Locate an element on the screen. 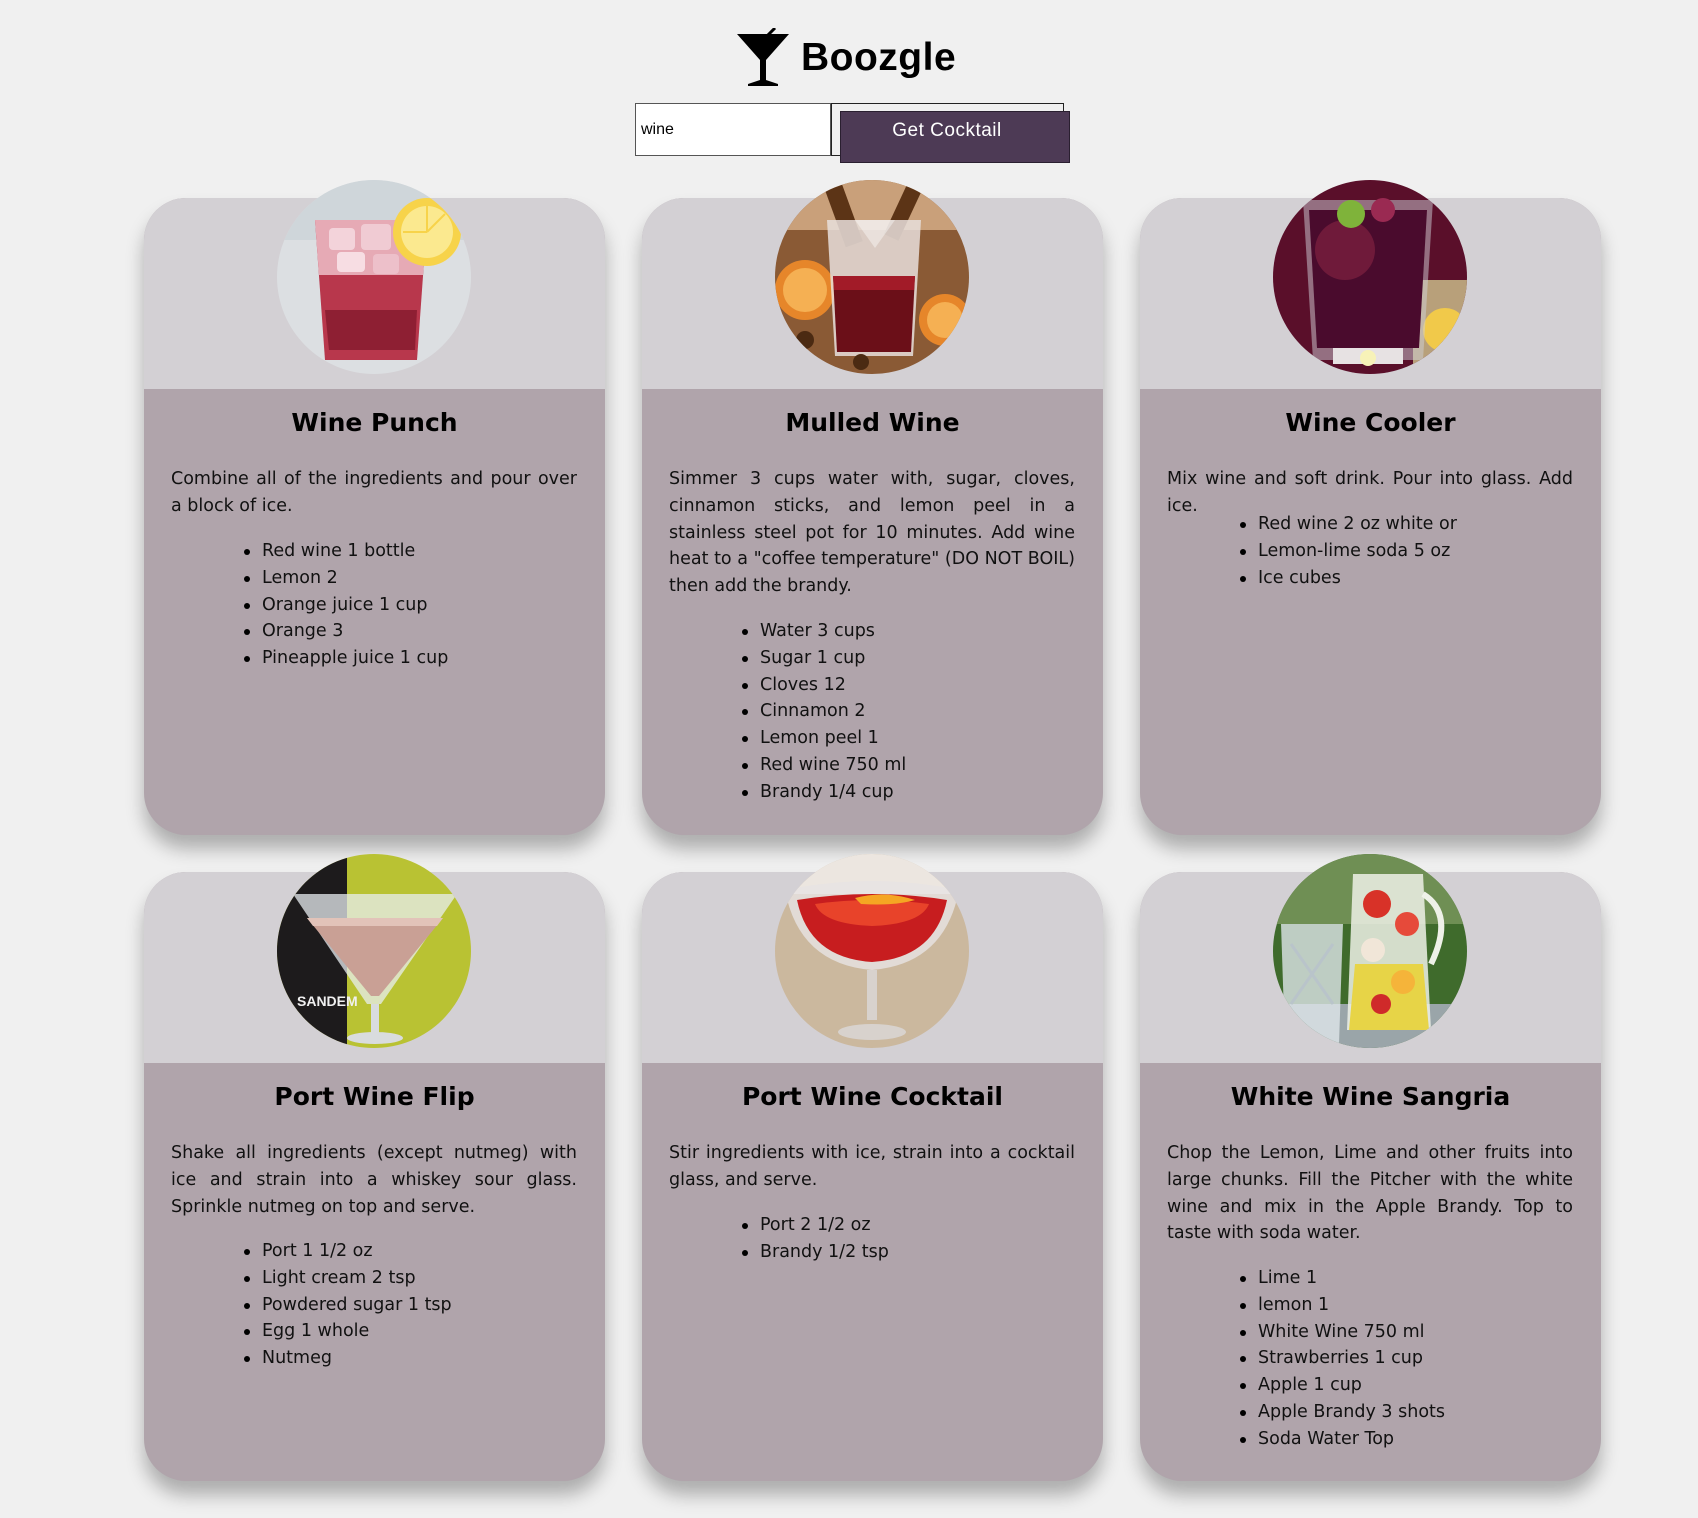 This screenshot has width=1698, height=1518. search-input is located at coordinates (733, 129).